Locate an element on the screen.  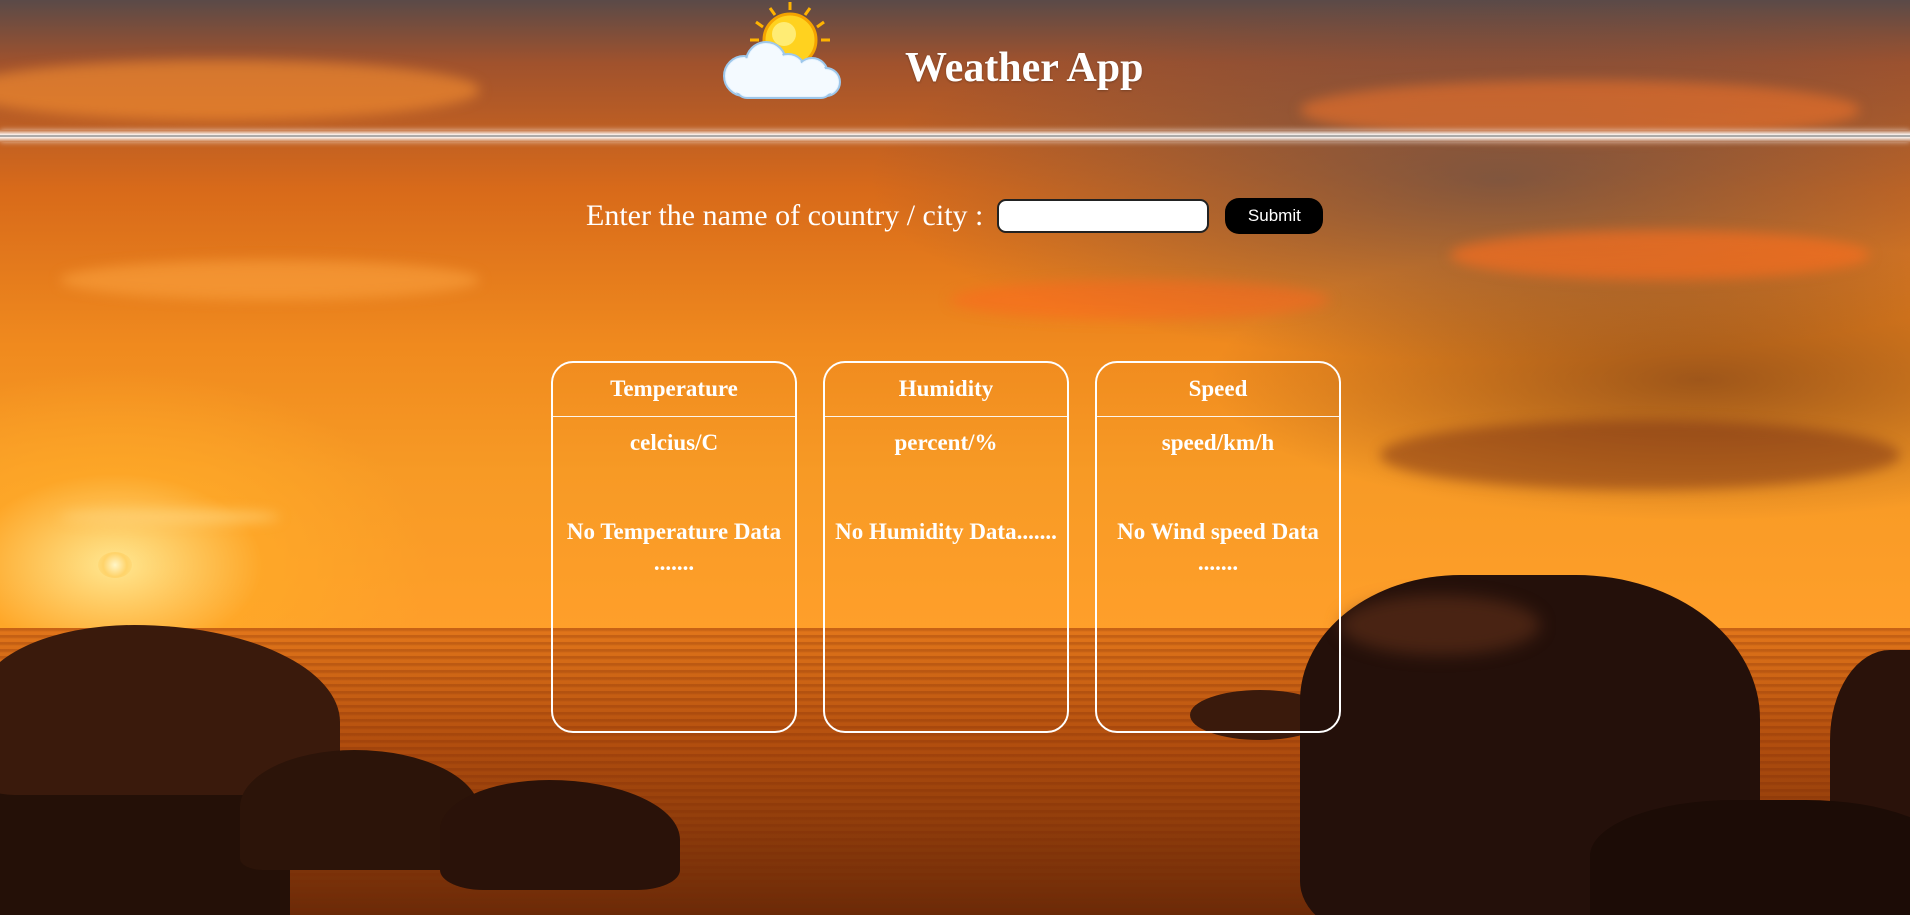
card-unit: percent/% is located at coordinates (946, 442).